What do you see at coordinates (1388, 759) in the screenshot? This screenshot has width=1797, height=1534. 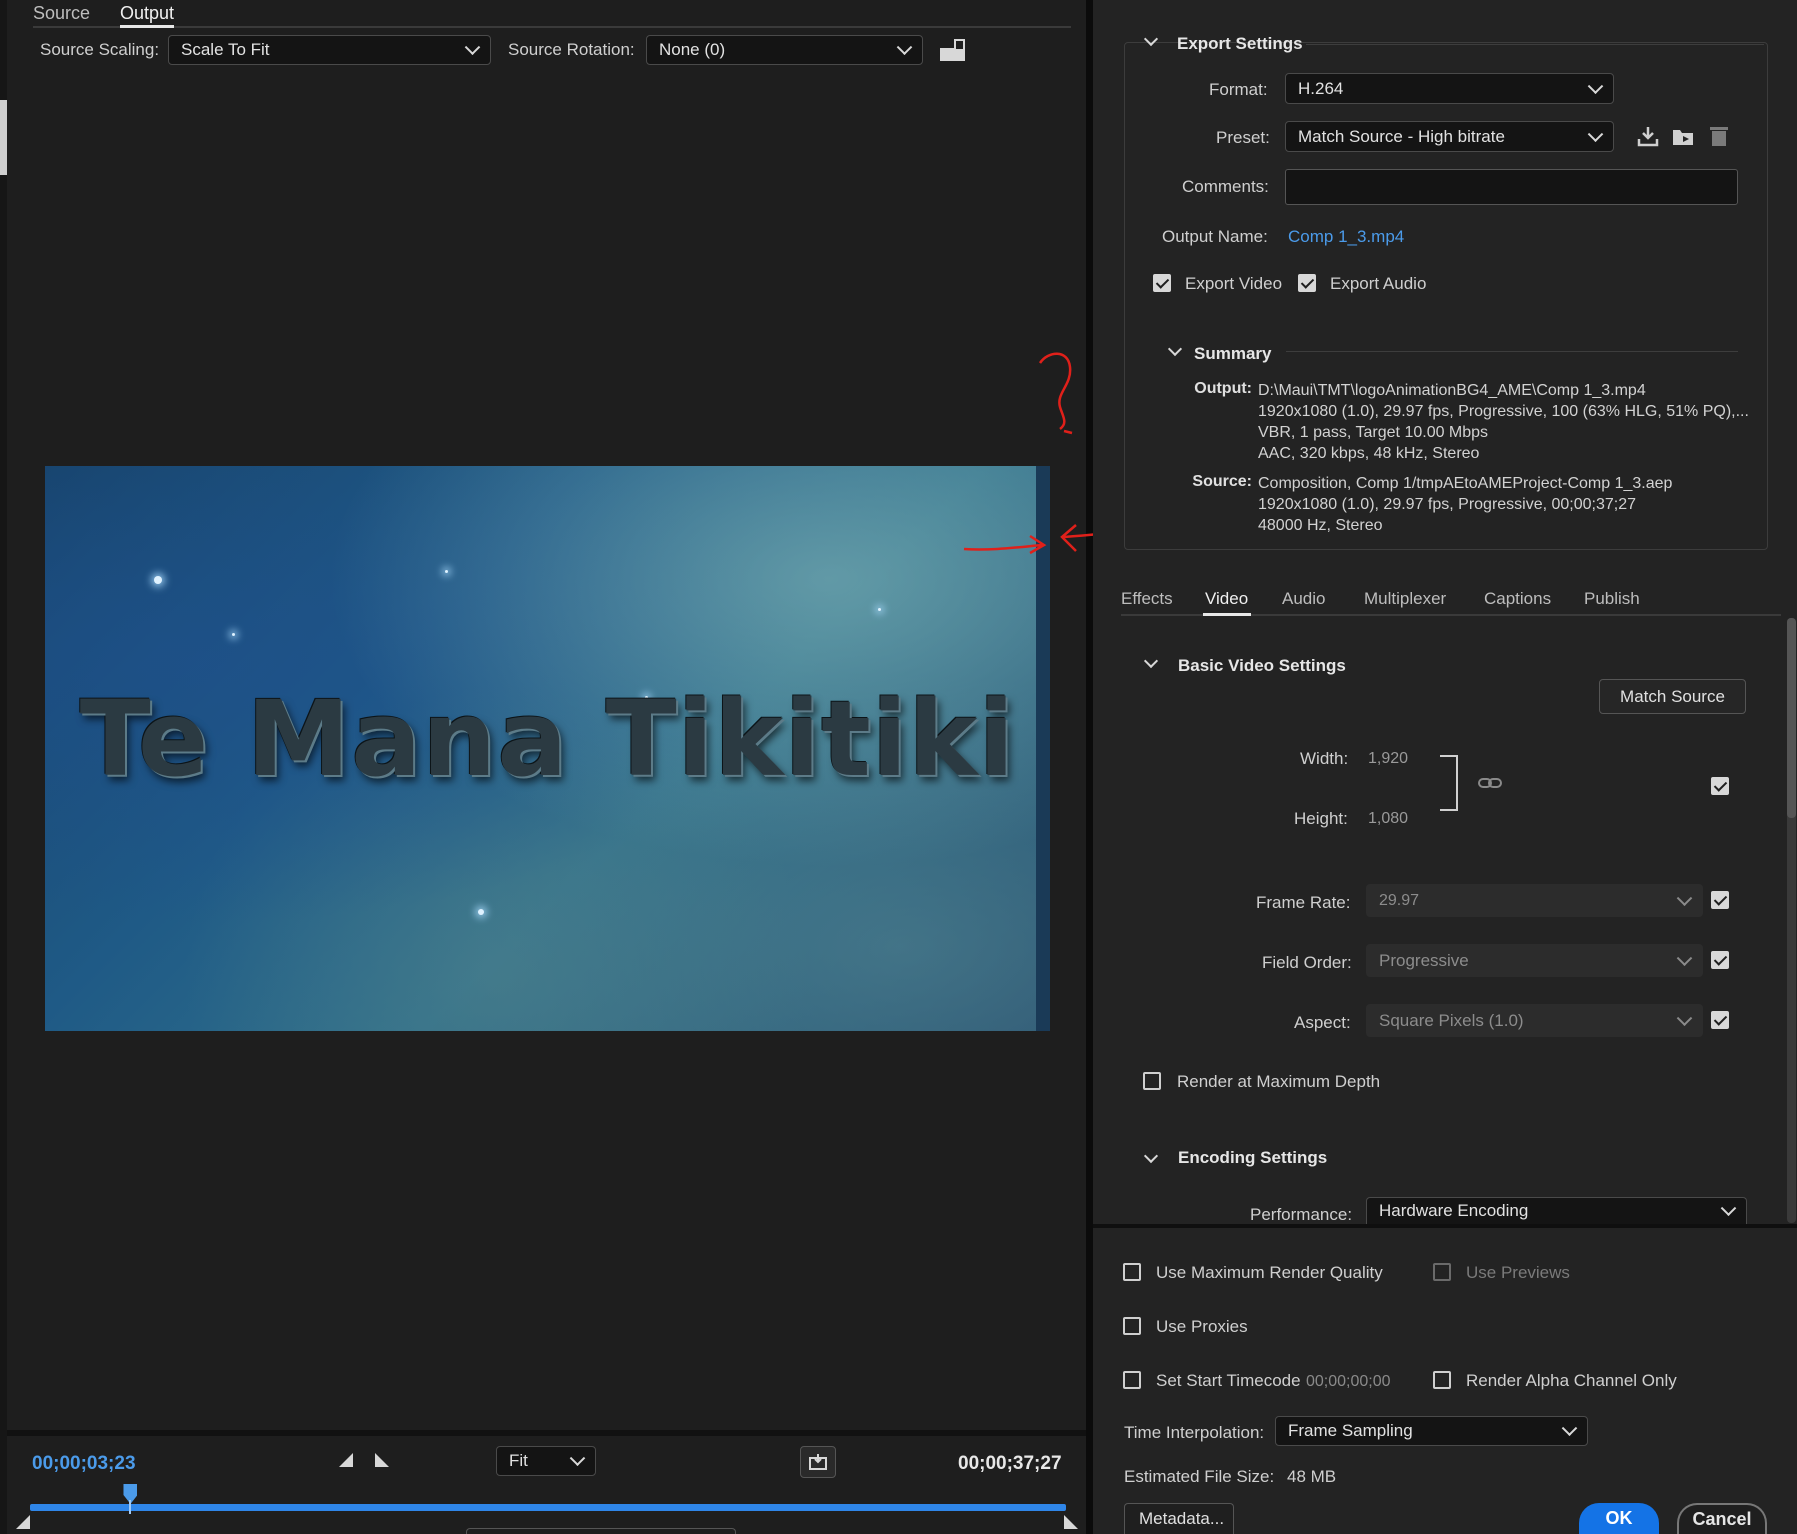 I see `width-value: 1,920` at bounding box center [1388, 759].